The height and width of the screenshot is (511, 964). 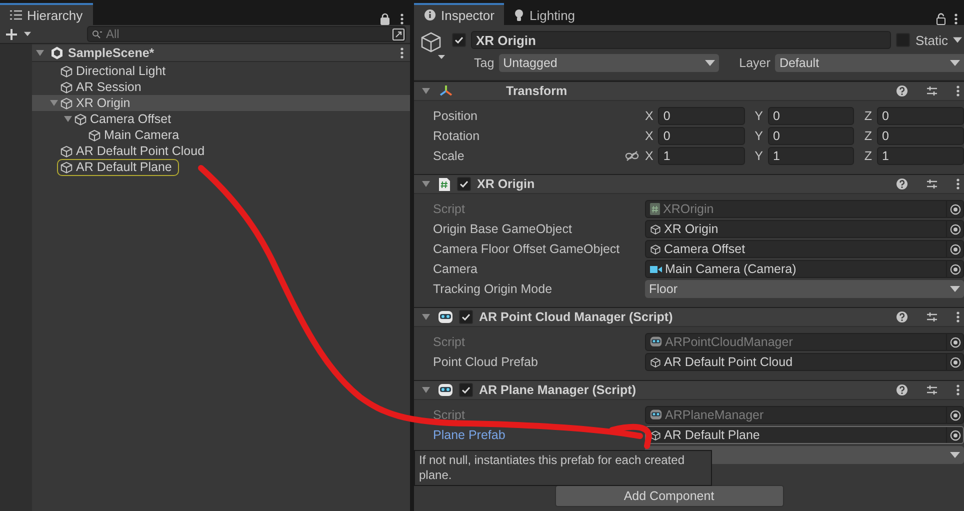 I want to click on object-field: XR Origin, so click(x=804, y=229).